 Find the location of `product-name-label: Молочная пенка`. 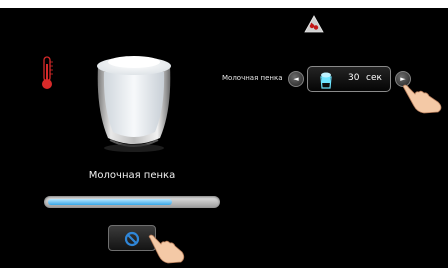

product-name-label: Молочная пенка is located at coordinates (132, 175).